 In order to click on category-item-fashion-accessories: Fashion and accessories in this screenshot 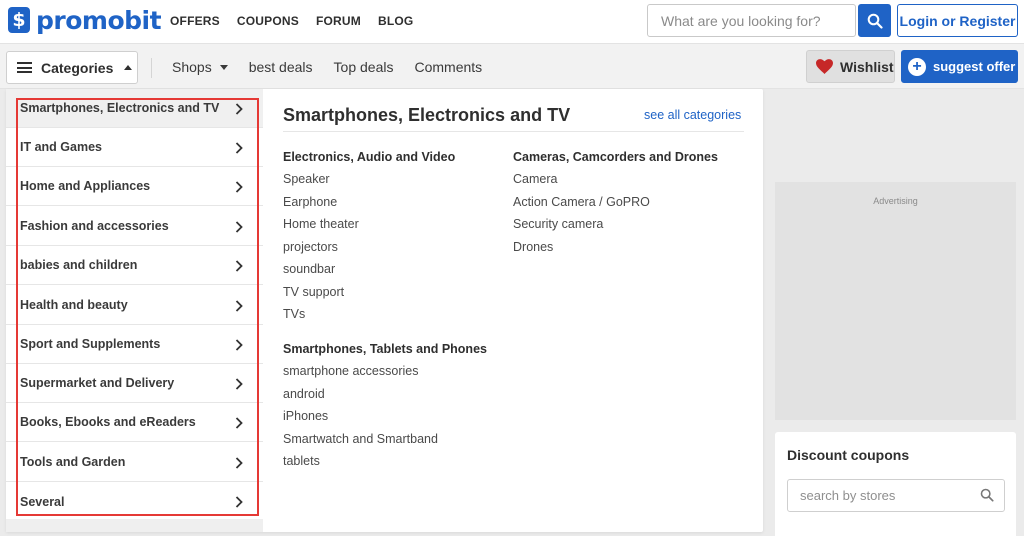, I will do `click(134, 226)`.